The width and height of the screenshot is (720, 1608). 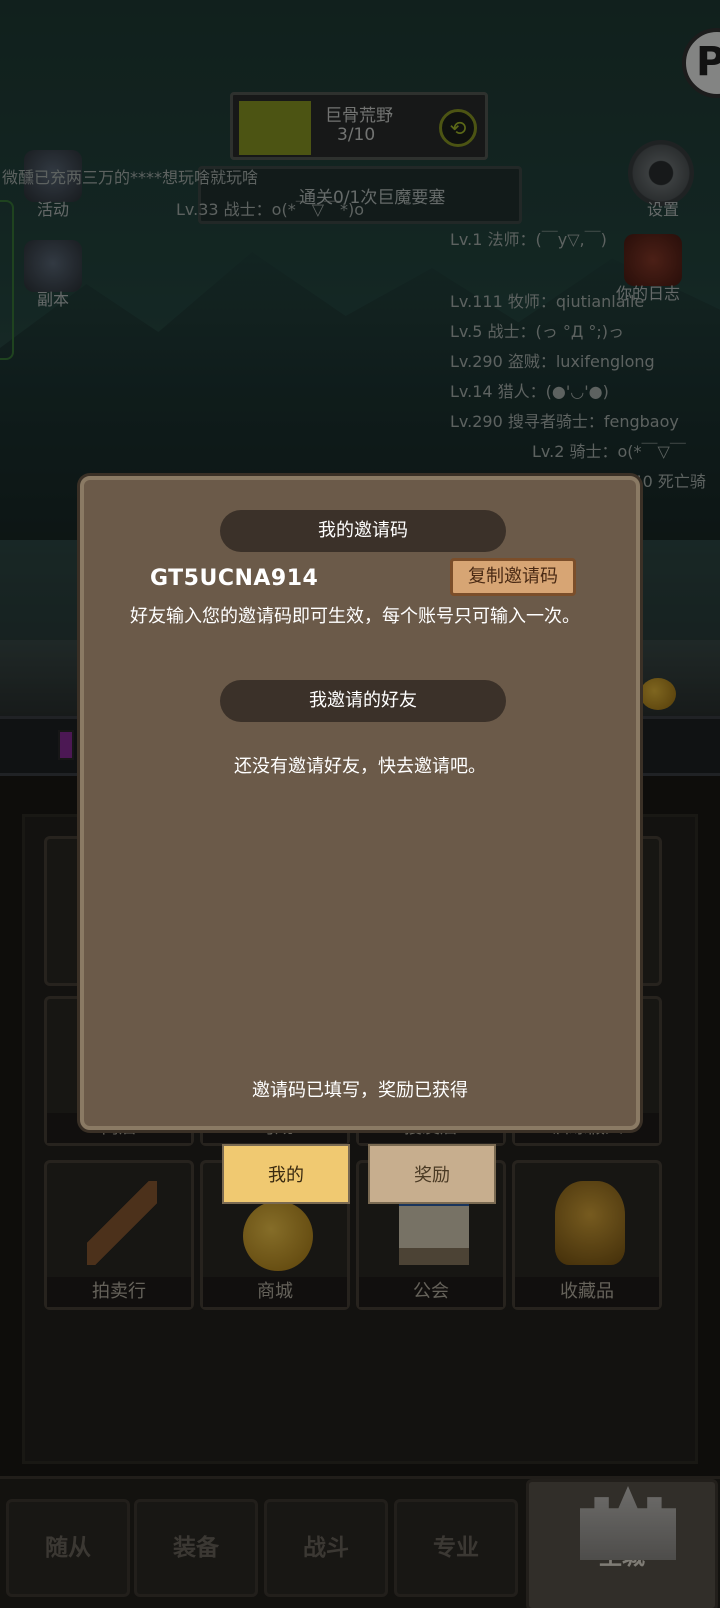 I want to click on tab-mine: 我的, so click(x=286, y=1174).